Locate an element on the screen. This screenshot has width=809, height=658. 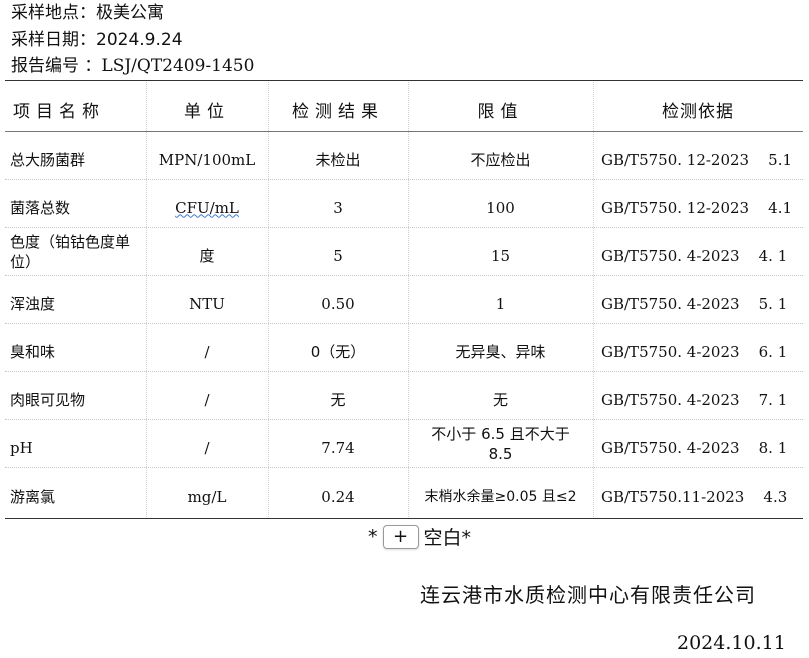
item-name: 游离氯 is located at coordinates (33, 497).